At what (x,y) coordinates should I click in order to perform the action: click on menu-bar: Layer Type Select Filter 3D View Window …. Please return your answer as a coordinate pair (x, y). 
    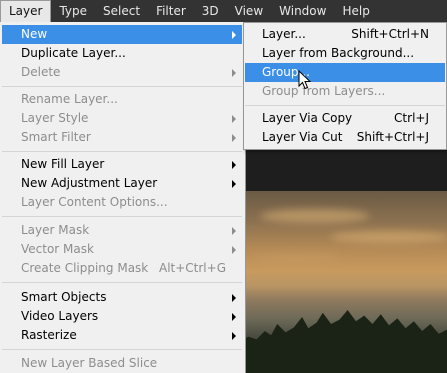
    Looking at the image, I should click on (223, 11).